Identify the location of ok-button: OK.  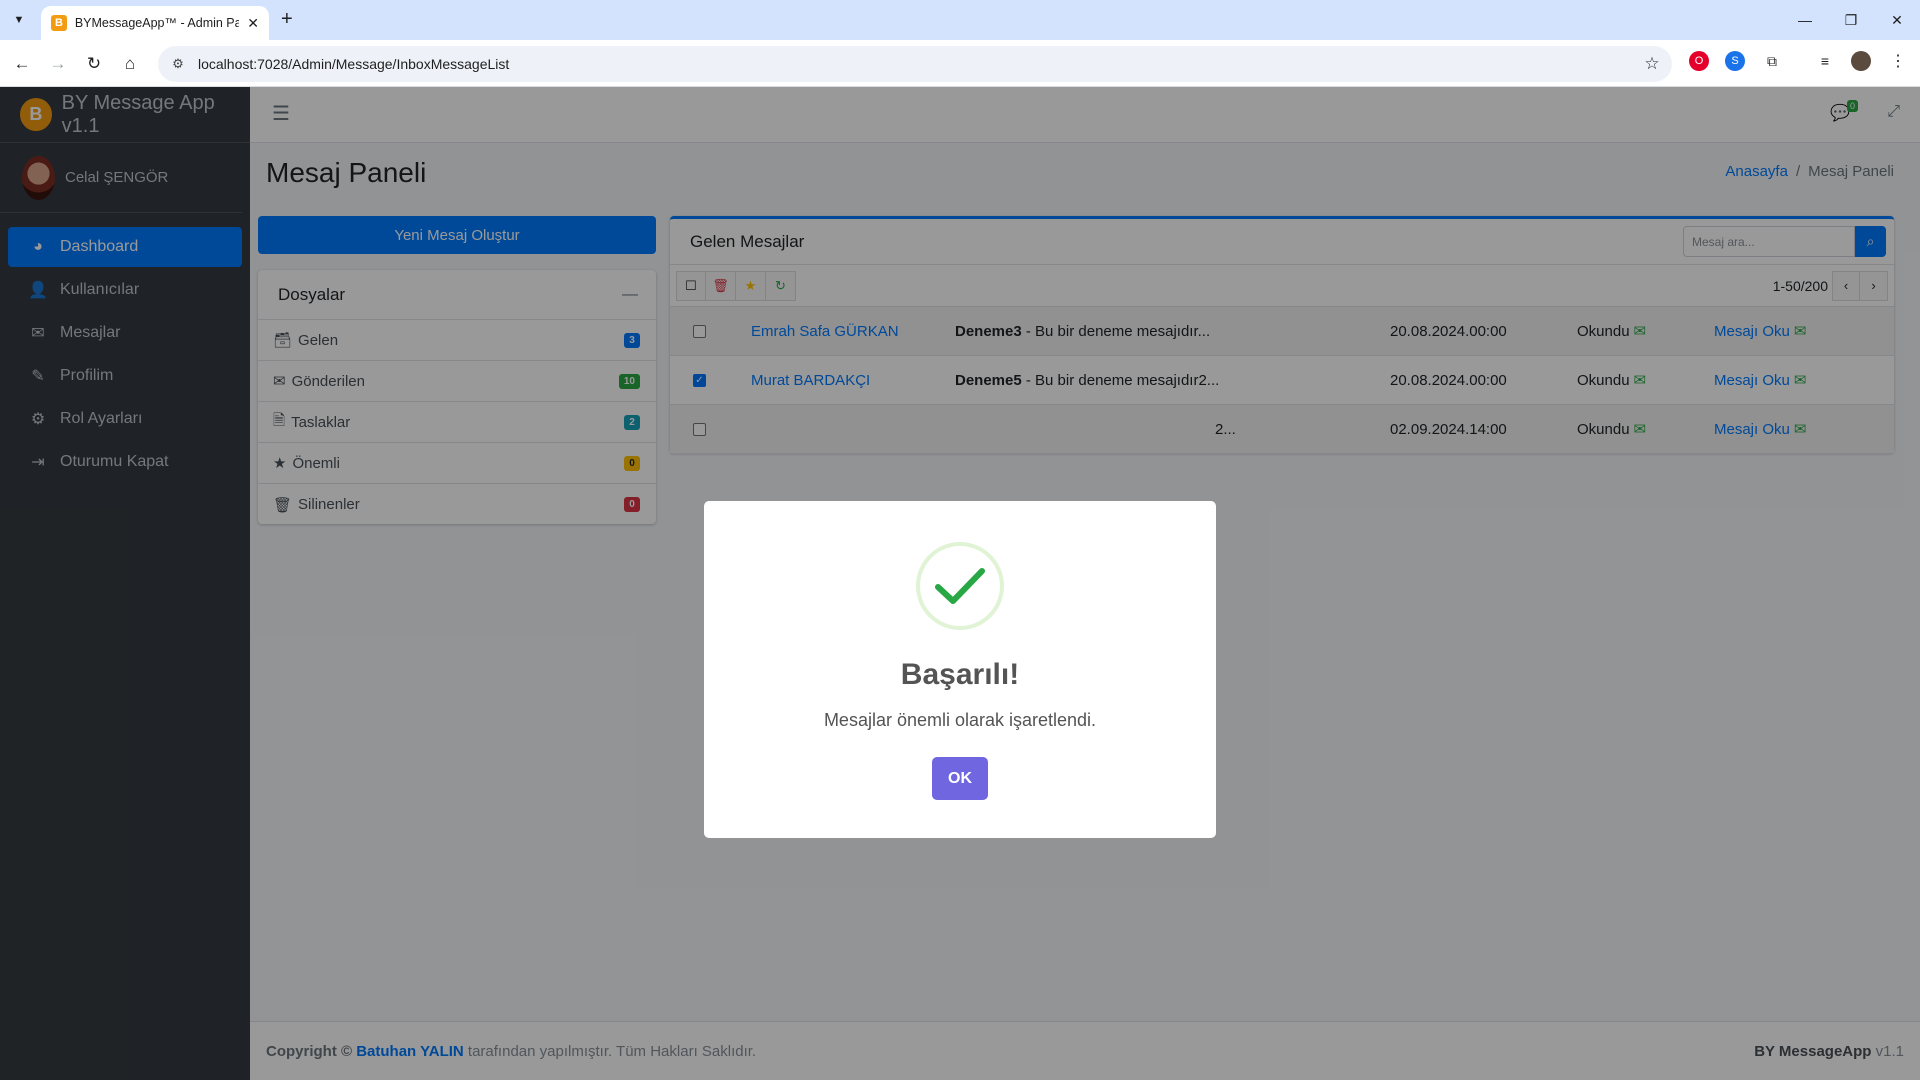
(960, 778).